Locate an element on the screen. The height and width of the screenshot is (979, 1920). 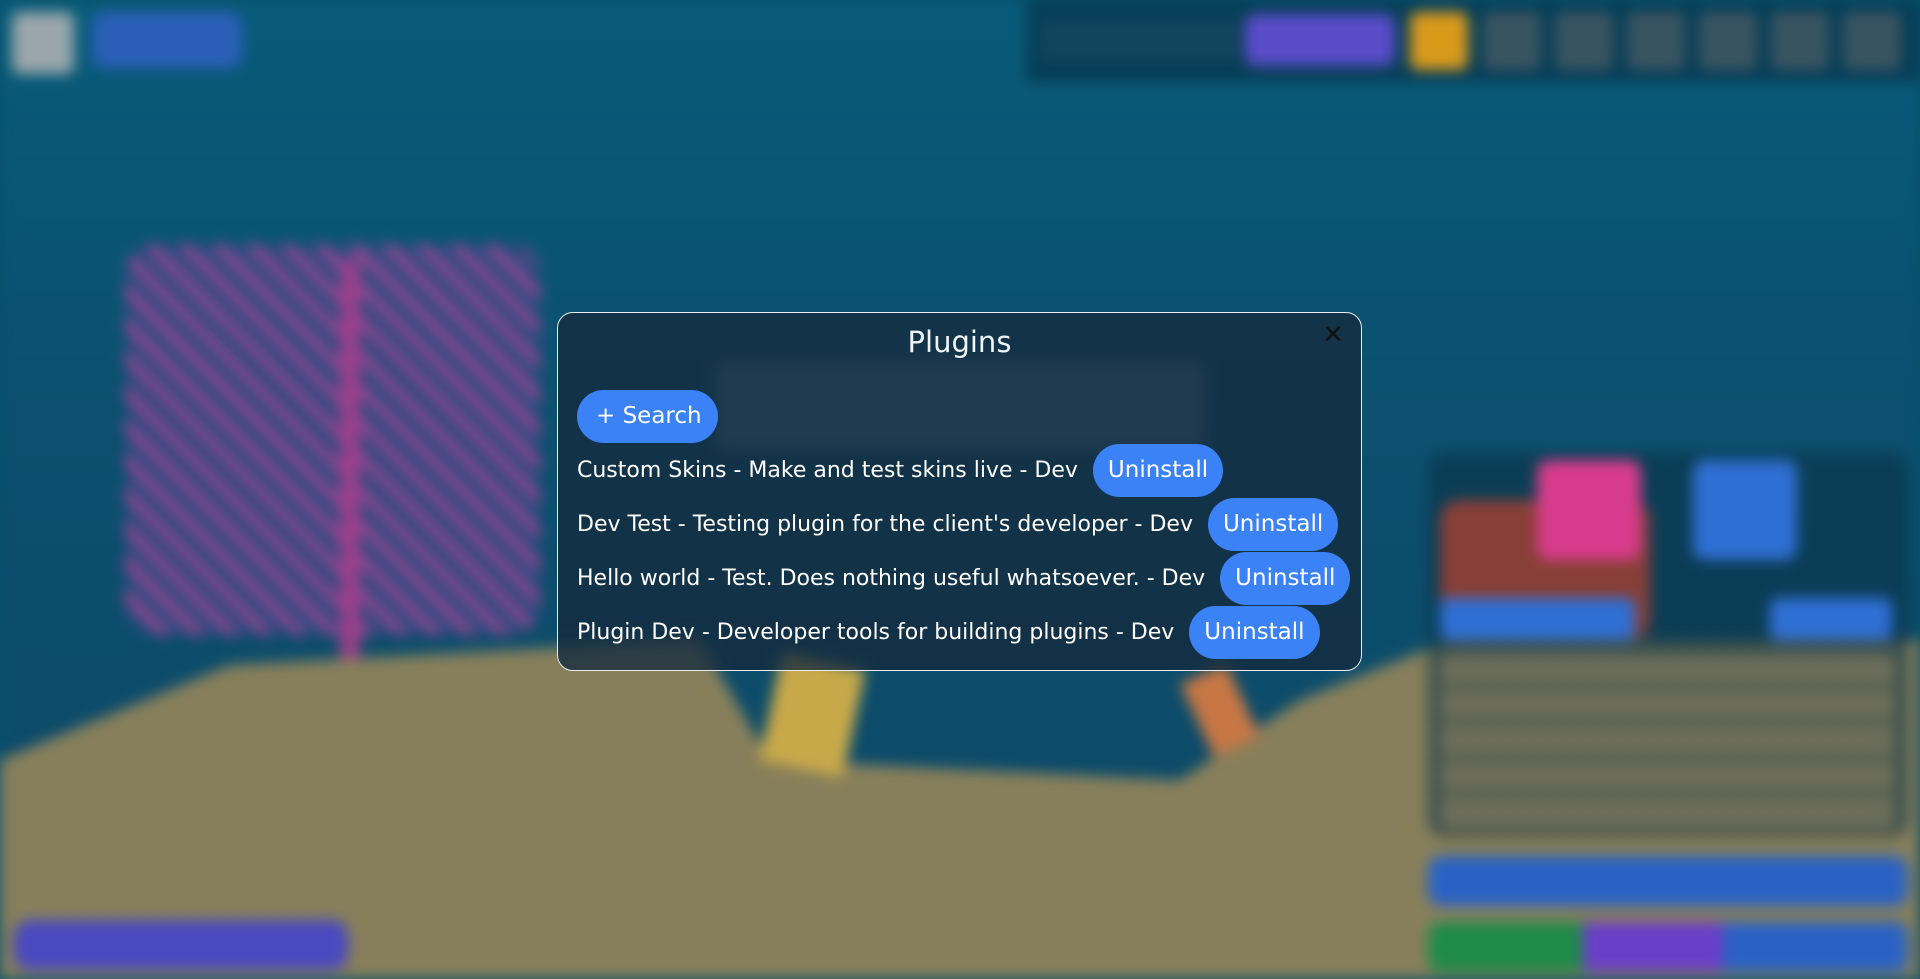
toolbar-purple-button is located at coordinates (1320, 40).